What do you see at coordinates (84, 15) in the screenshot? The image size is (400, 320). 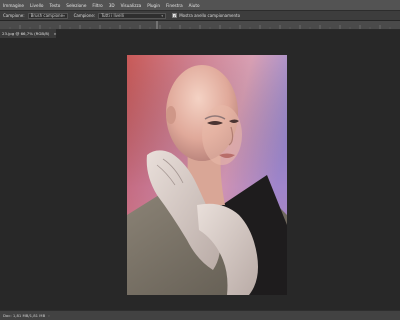 I see `sample2-label: Campione:` at bounding box center [84, 15].